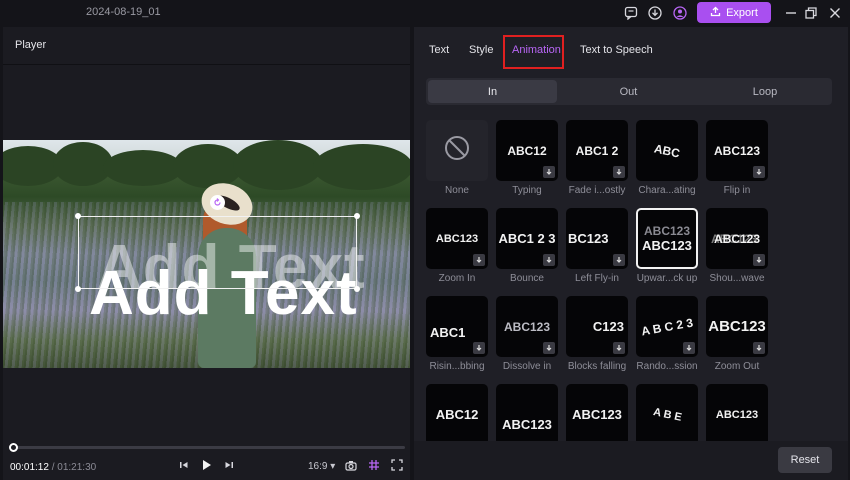 Image resolution: width=850 pixels, height=480 pixels. I want to click on animation-thumb: ABC123 ABC123, so click(667, 238).